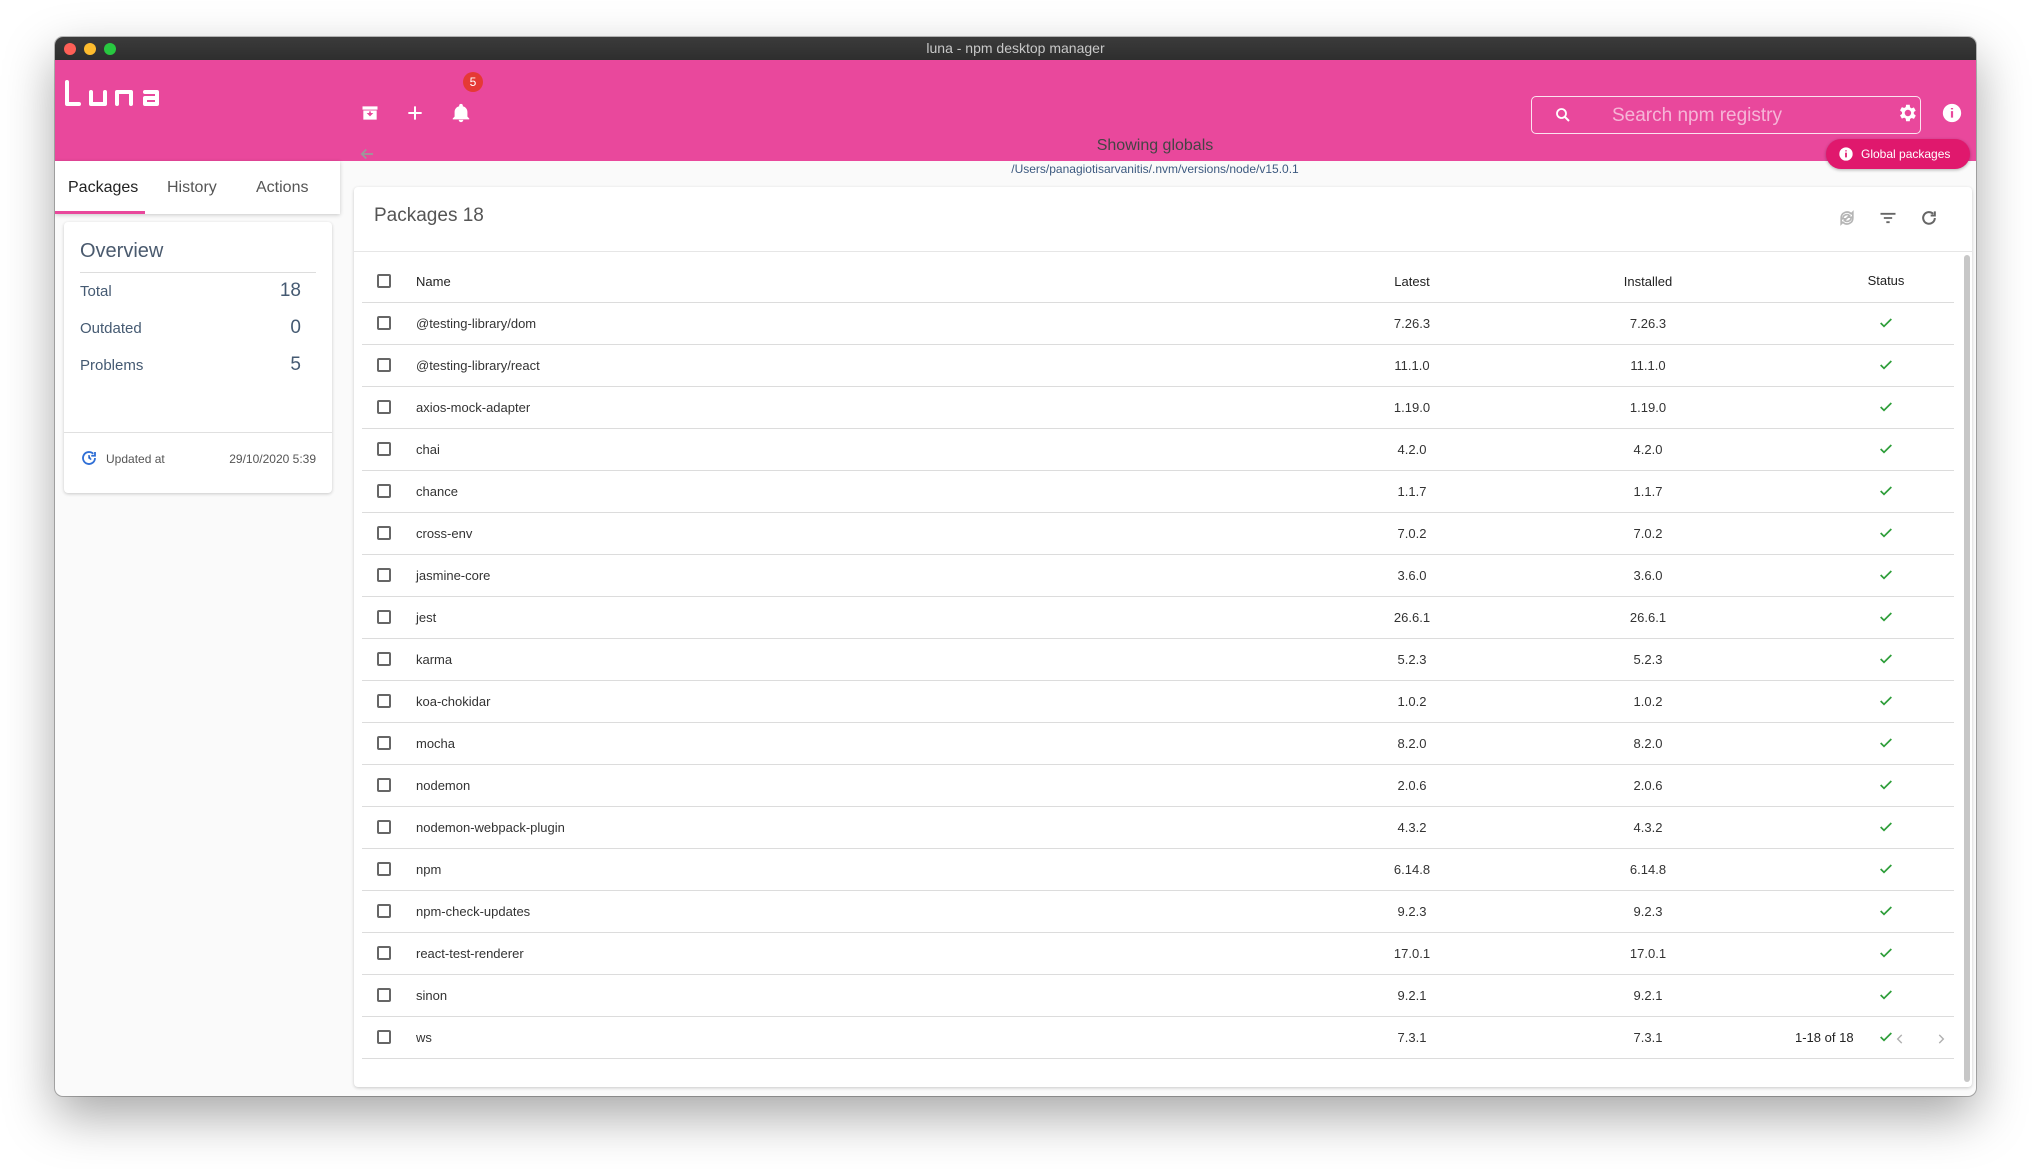 The width and height of the screenshot is (2032, 1169). What do you see at coordinates (1952, 113) in the screenshot?
I see `info-icon` at bounding box center [1952, 113].